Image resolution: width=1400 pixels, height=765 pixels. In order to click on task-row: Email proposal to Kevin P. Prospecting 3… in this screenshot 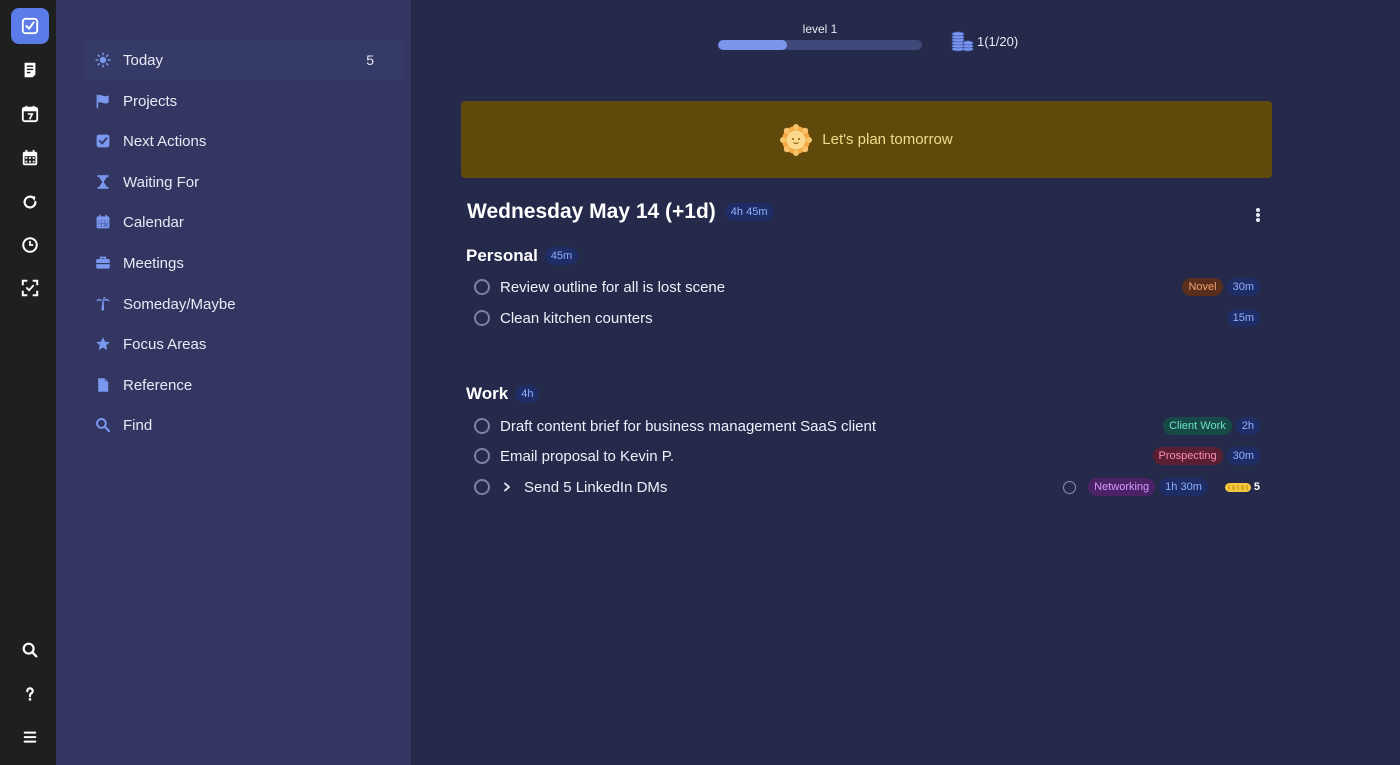, I will do `click(870, 456)`.